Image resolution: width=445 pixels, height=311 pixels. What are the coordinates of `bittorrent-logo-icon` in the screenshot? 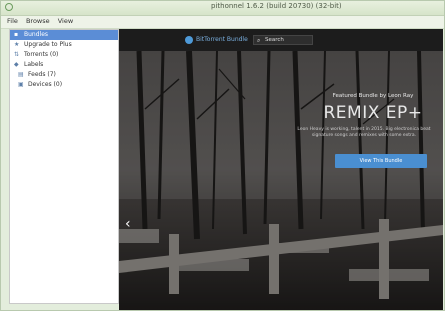 It's located at (189, 40).